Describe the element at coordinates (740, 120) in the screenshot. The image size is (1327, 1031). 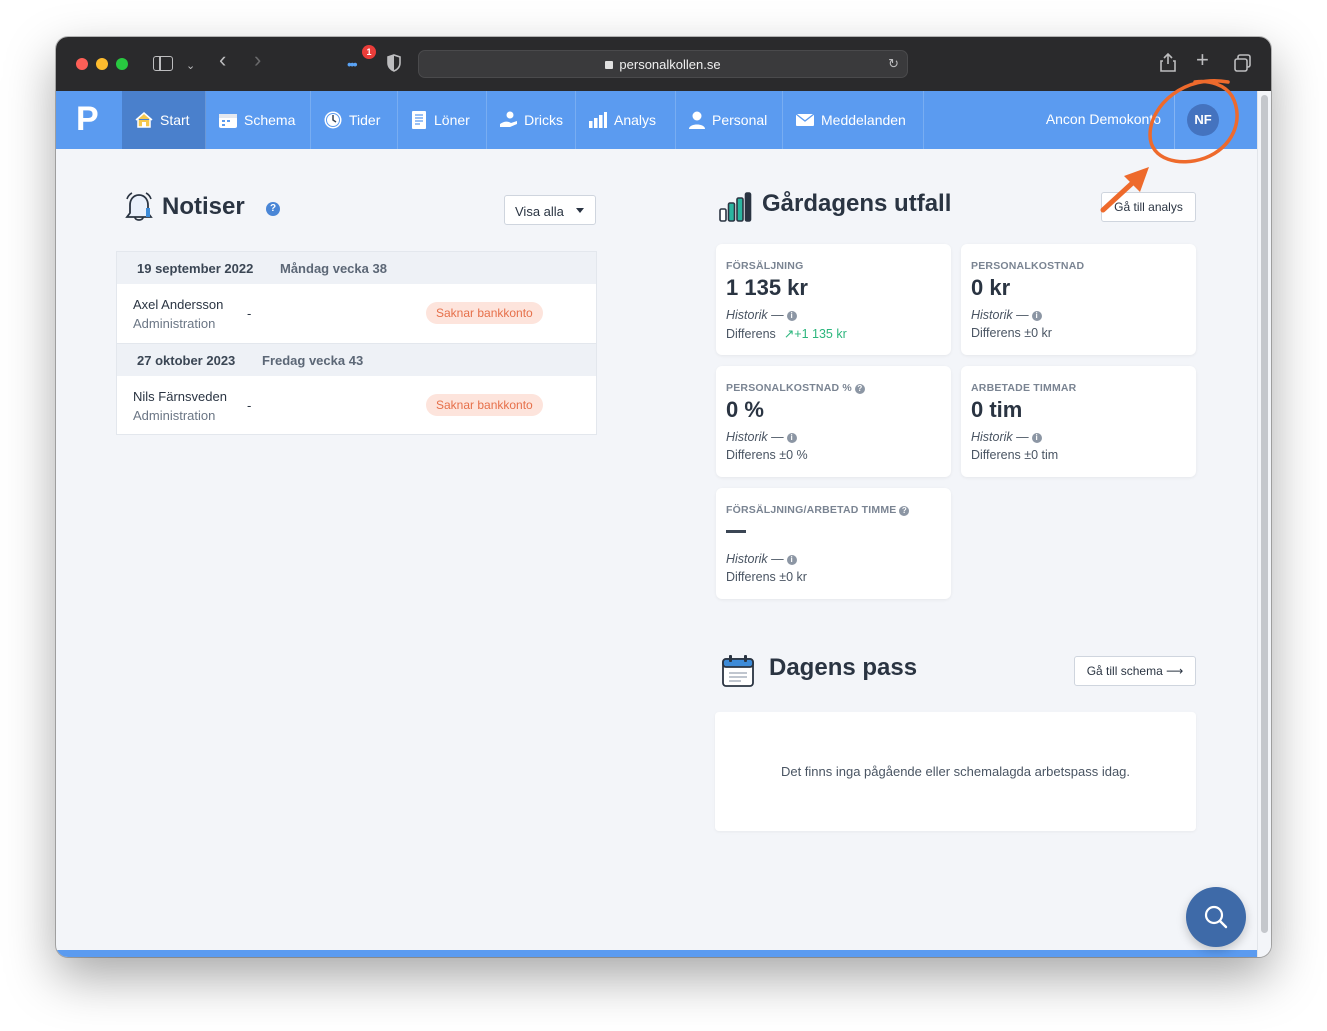
I see `nav-label-personal: Personal` at that location.